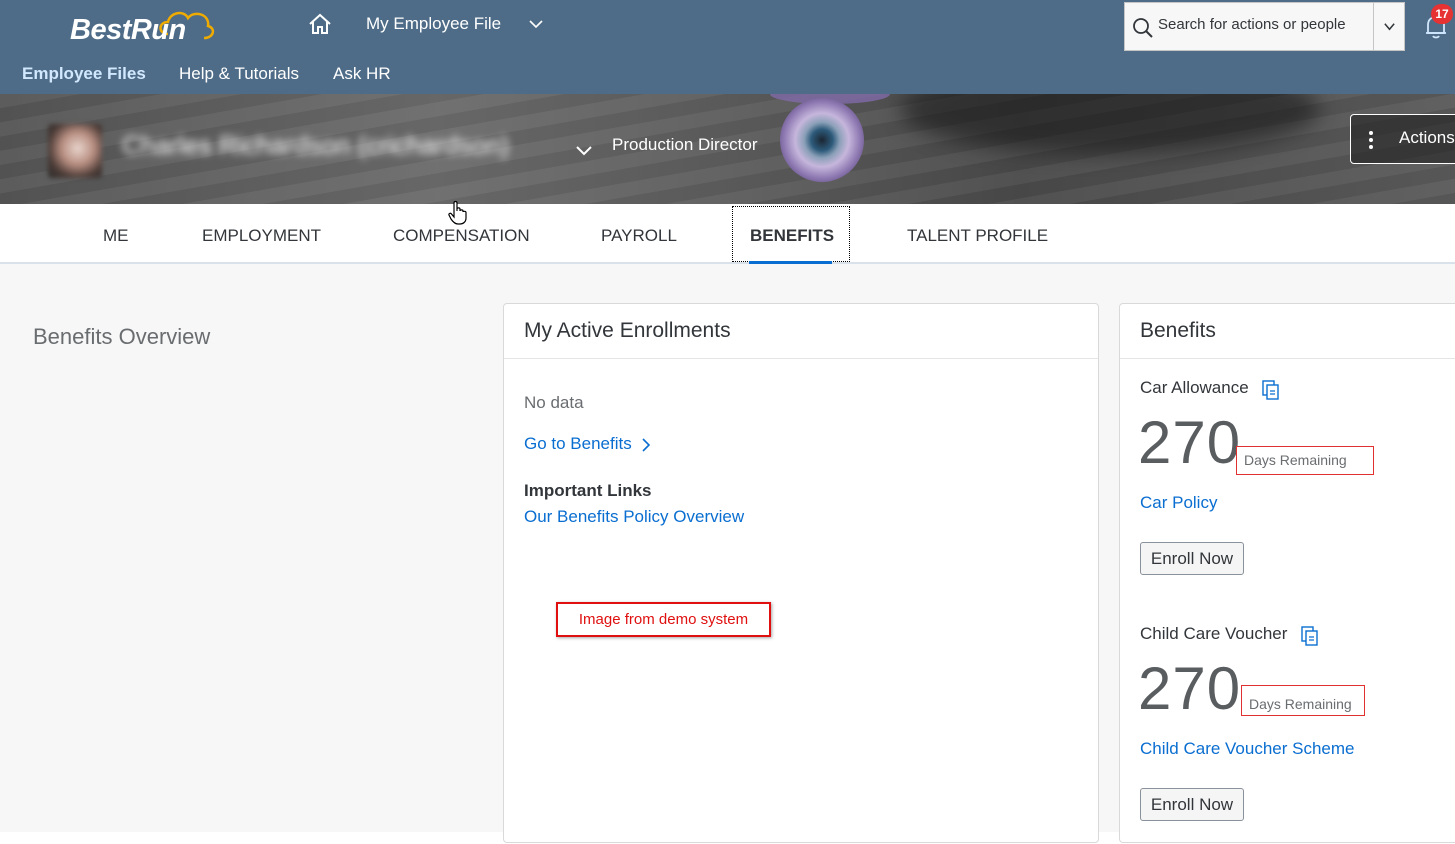  What do you see at coordinates (316, 145) in the screenshot?
I see `employee-name: Charles Richardson (crichardson)` at bounding box center [316, 145].